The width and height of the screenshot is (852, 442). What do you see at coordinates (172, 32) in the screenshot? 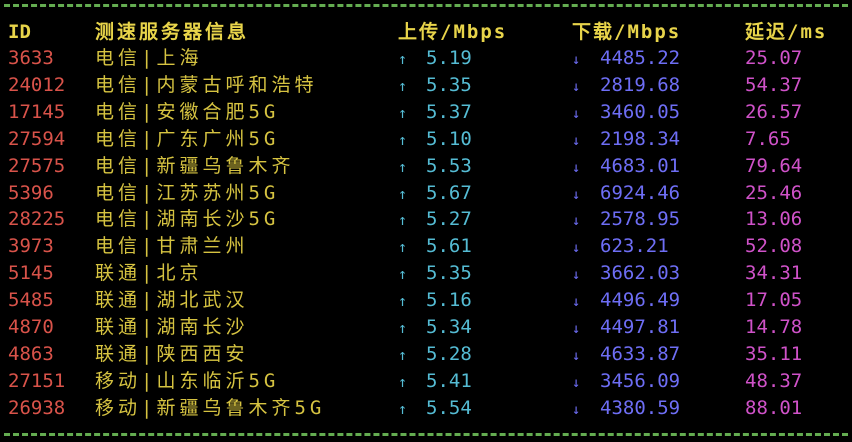
I see `header-server: 测速服务器信息` at bounding box center [172, 32].